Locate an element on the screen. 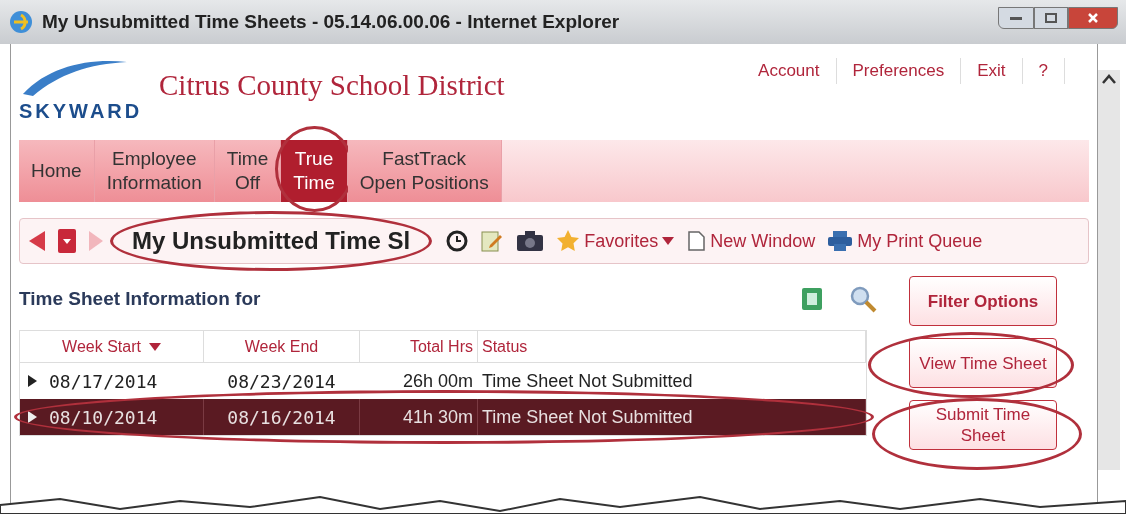 The image size is (1126, 514). dropdown-icon is located at coordinates (67, 241).